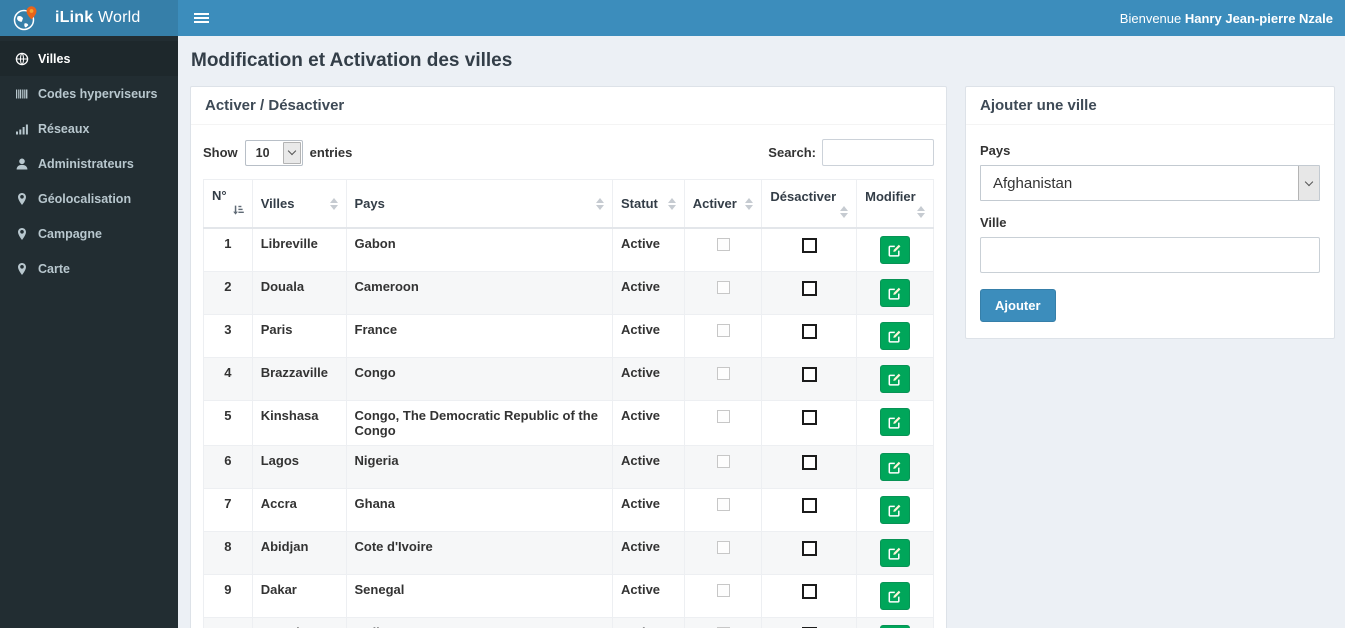 The height and width of the screenshot is (628, 1345). I want to click on pays-select: Afghanistan, so click(1150, 183).